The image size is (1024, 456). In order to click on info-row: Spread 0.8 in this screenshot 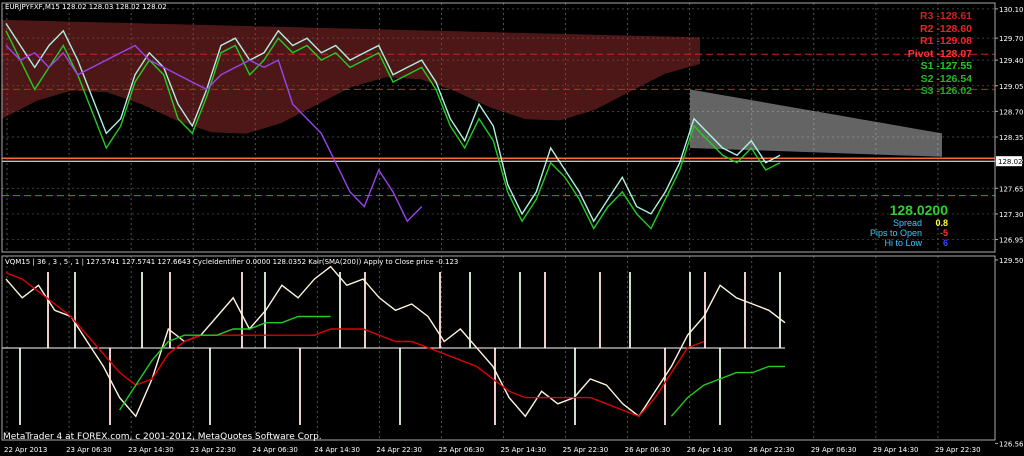, I will do `click(909, 223)`.